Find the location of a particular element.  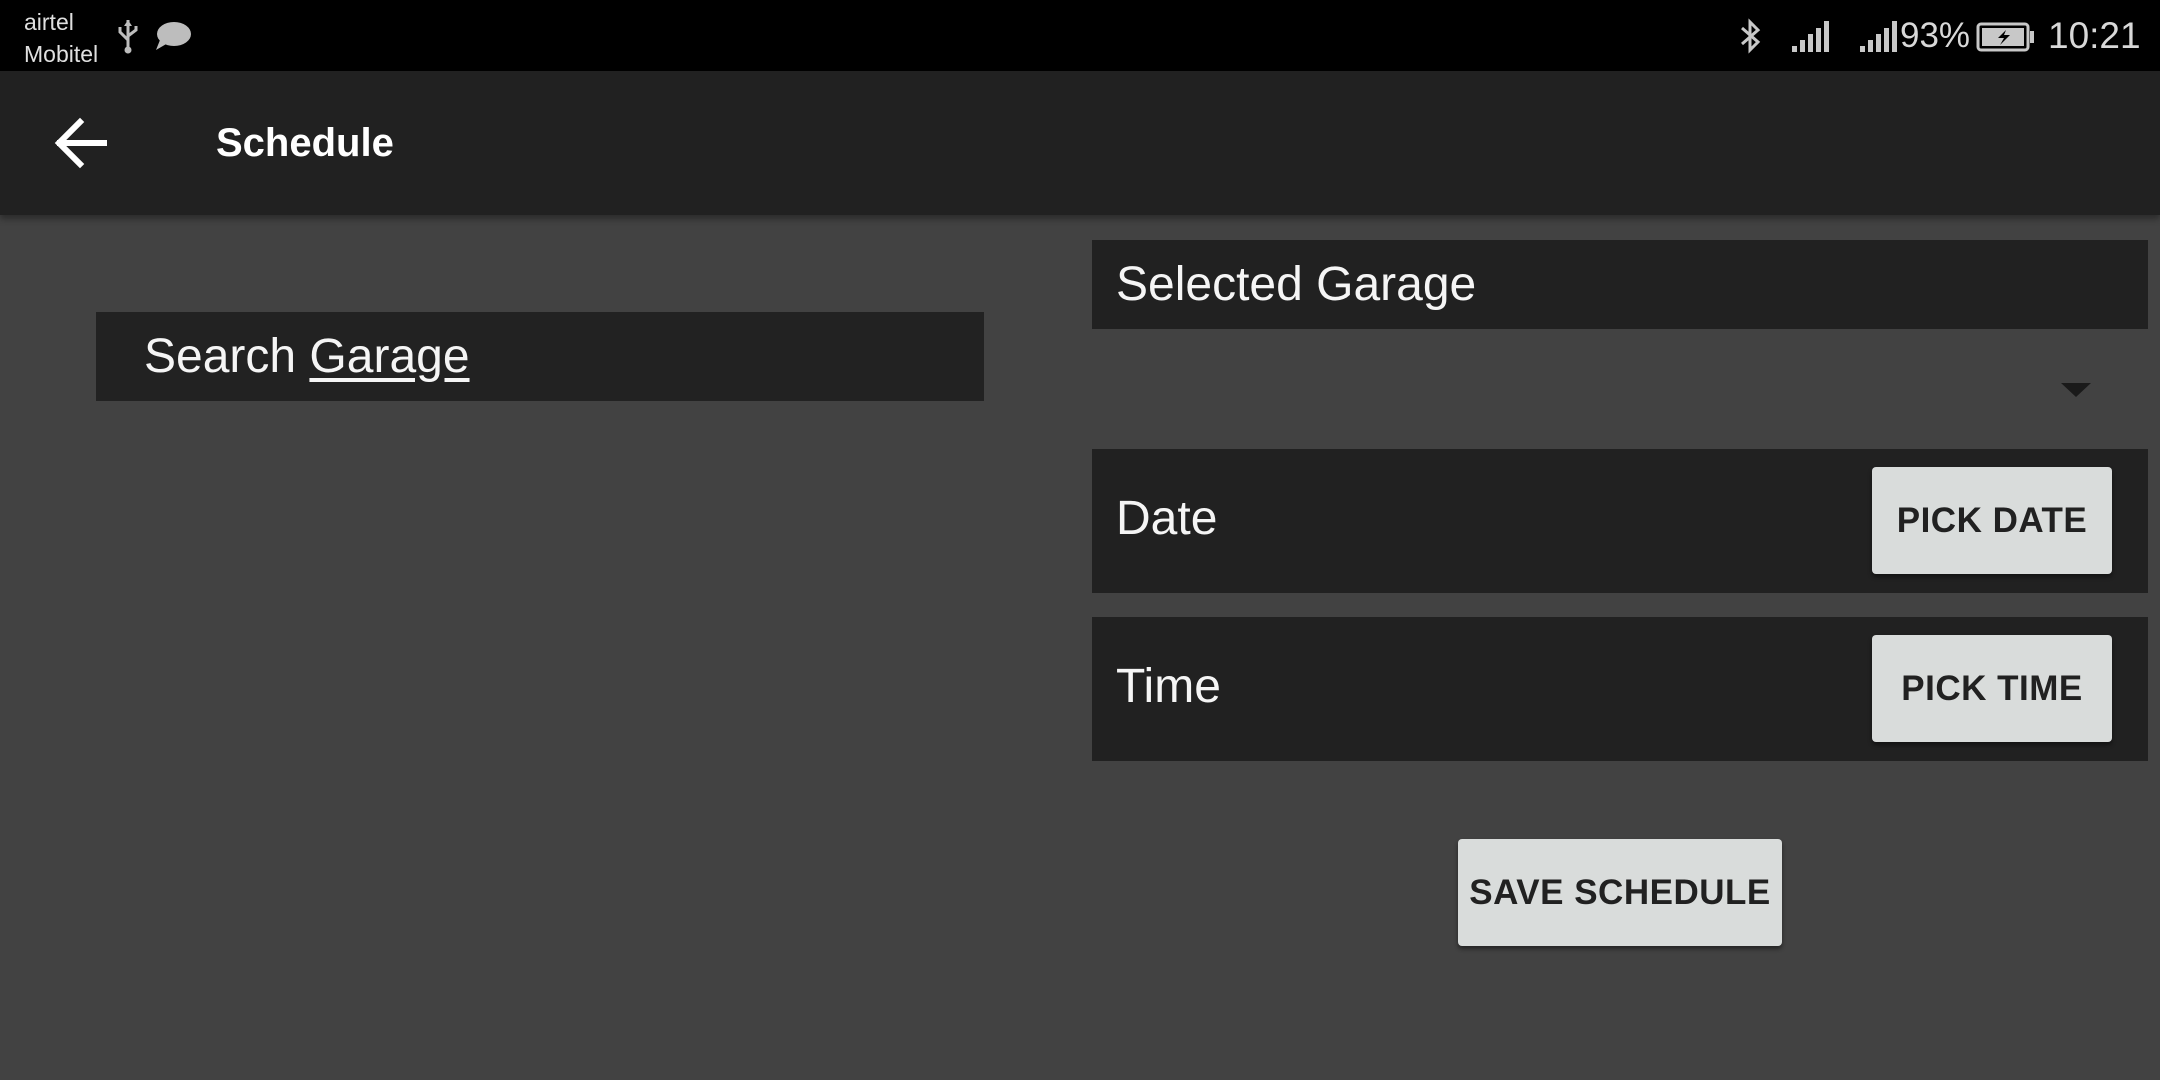

back-button is located at coordinates (82, 143).